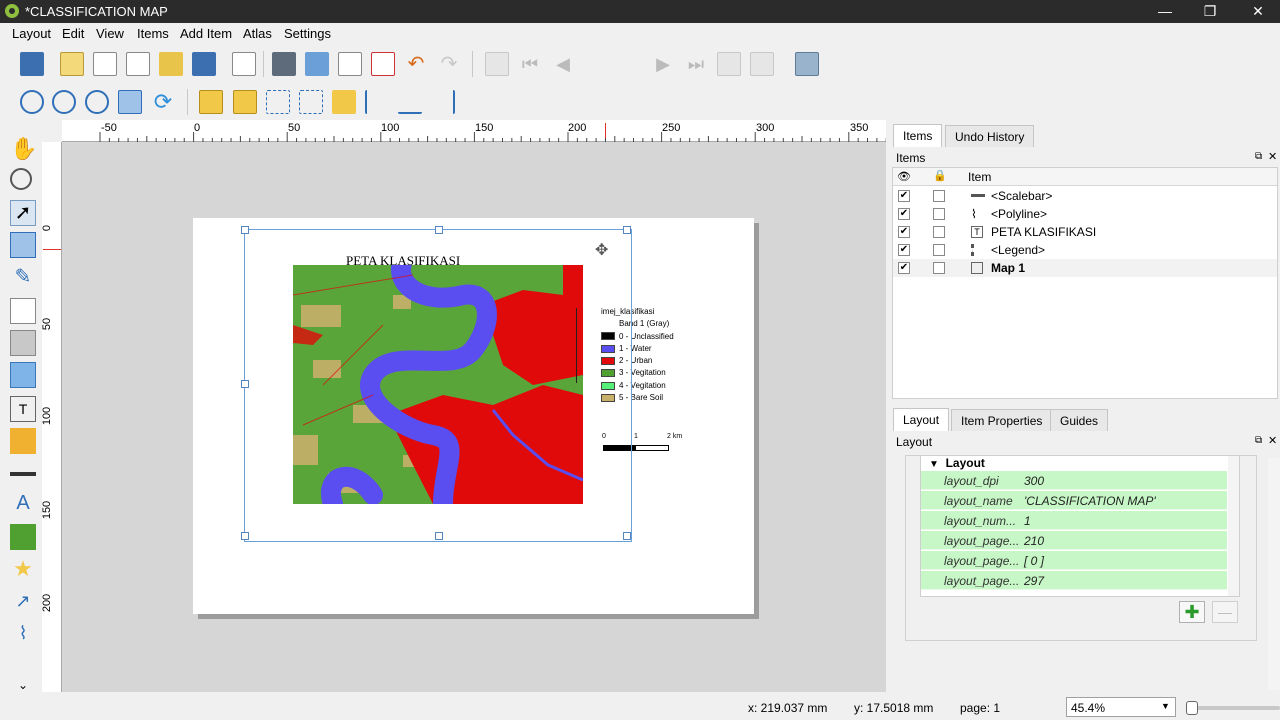 The width and height of the screenshot is (1280, 720). What do you see at coordinates (1002, 420) in the screenshot?
I see `tab-item-properties: Item Properties` at bounding box center [1002, 420].